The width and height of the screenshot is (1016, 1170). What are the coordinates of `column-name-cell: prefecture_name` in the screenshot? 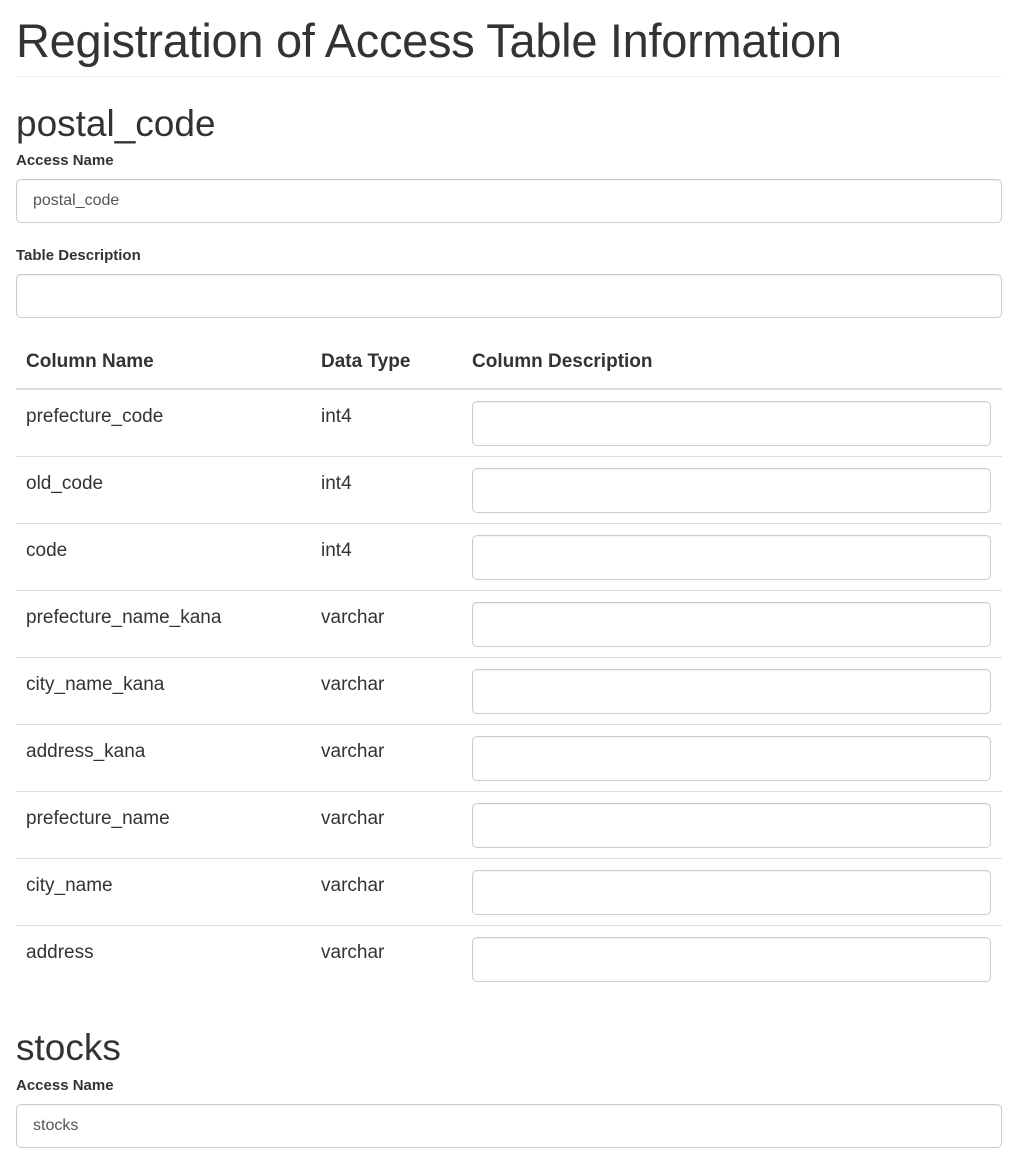 It's located at (163, 824).